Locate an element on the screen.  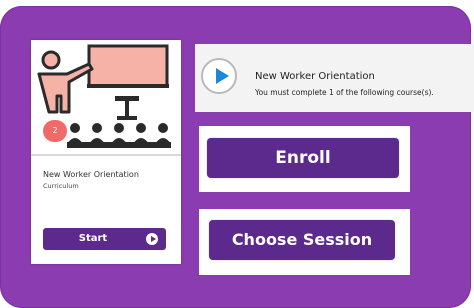
course-type: Curriculum is located at coordinates (61, 186).